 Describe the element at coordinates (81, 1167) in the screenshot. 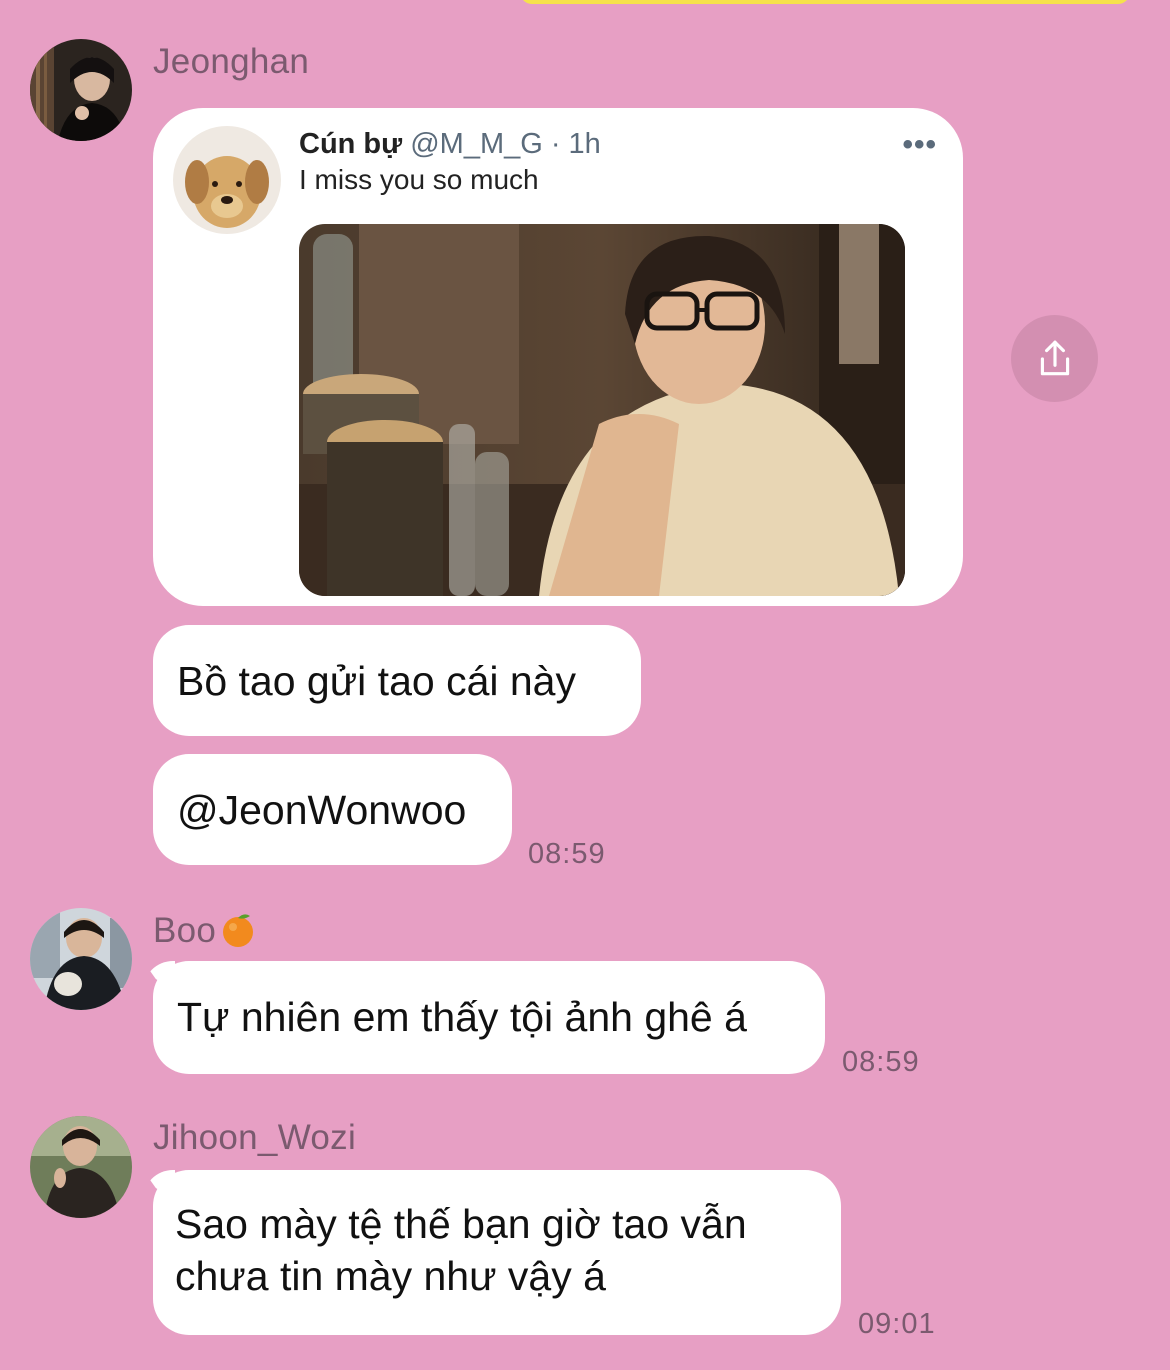

I see `avatar-jihoon` at that location.